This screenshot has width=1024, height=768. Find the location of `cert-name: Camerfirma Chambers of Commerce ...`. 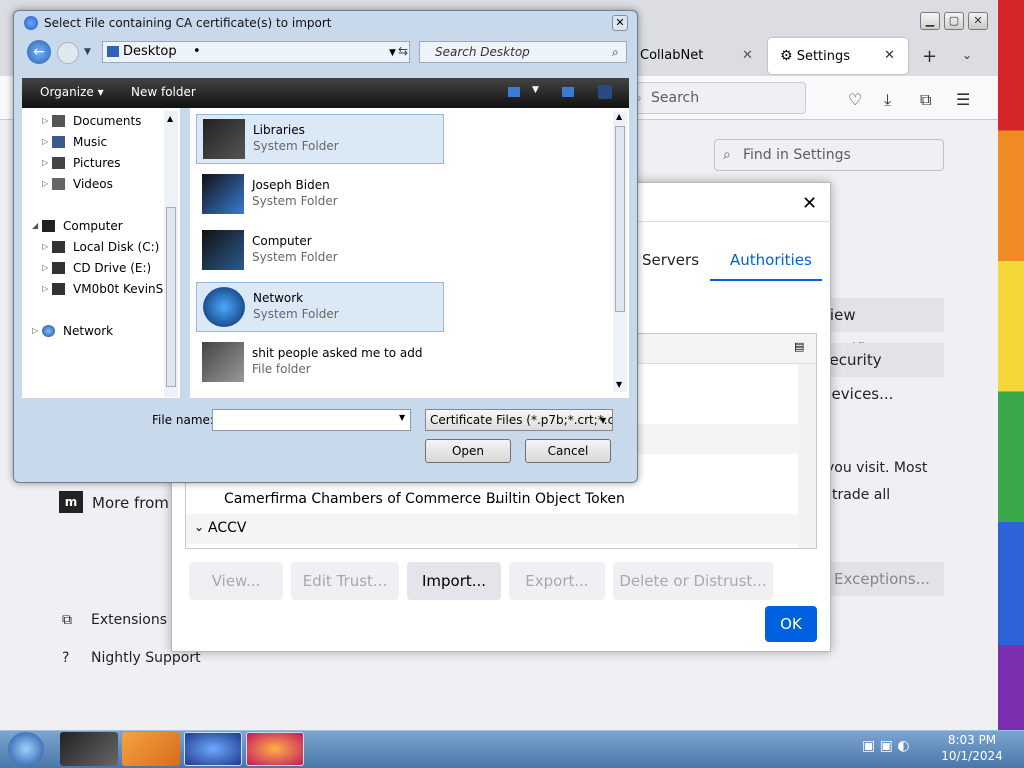

cert-name: Camerfirma Chambers of Commerce ... is located at coordinates (361, 499).